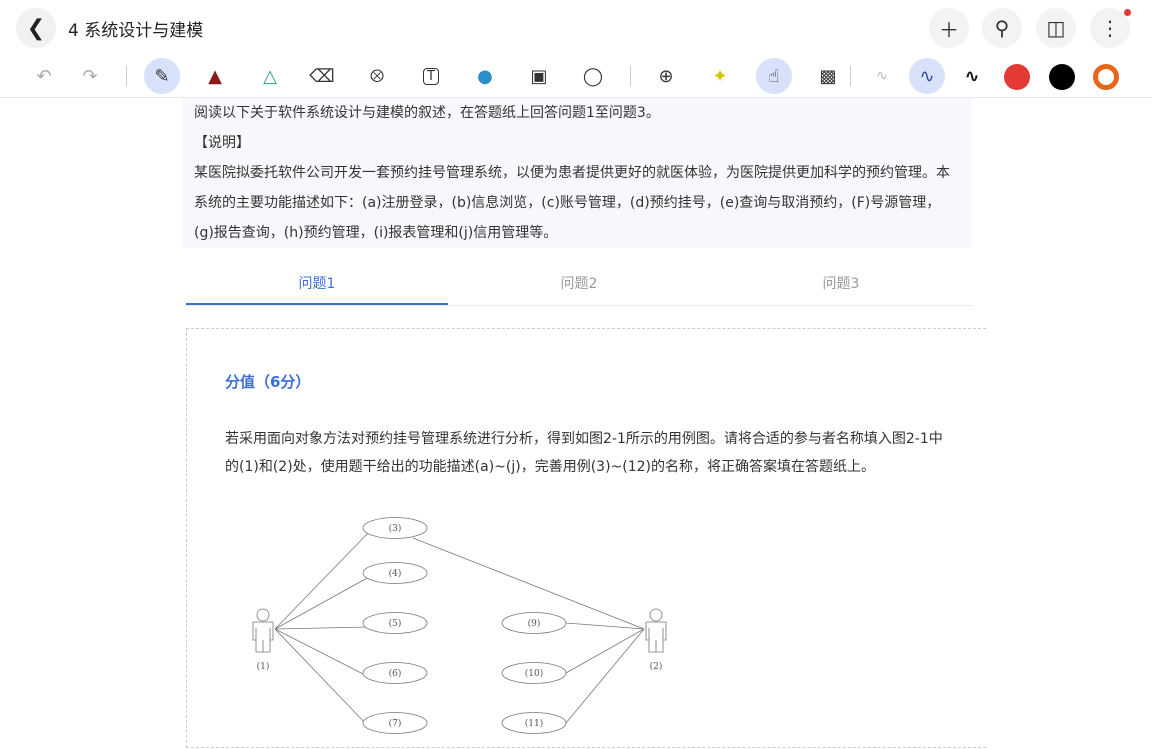 This screenshot has height=749, width=1152. I want to click on redo-icon: ↷, so click(90, 76).